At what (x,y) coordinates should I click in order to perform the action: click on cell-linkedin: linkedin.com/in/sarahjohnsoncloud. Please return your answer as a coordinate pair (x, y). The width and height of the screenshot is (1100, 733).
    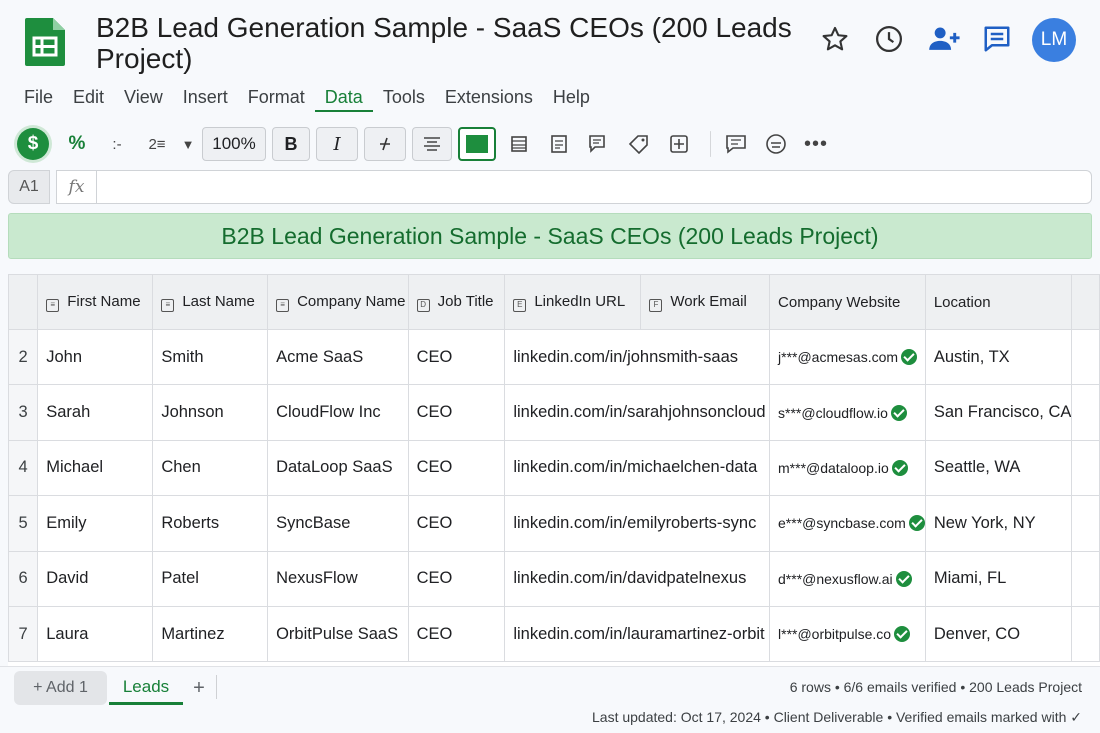
    Looking at the image, I should click on (637, 412).